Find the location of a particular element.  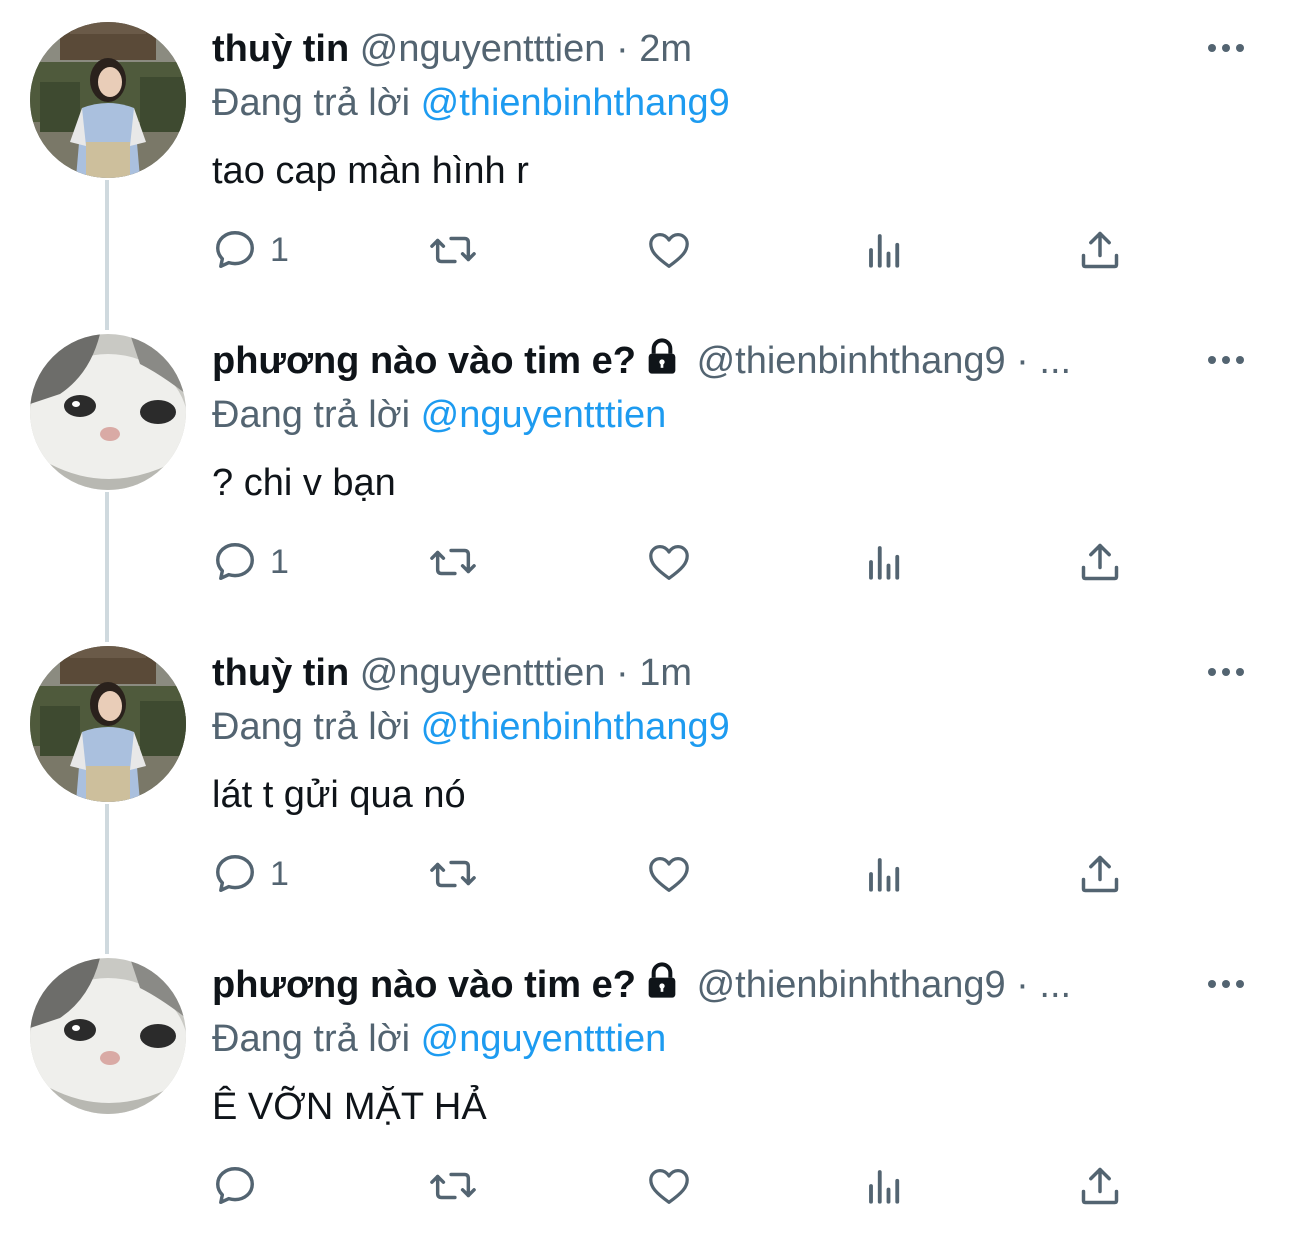

timestamp: 1m is located at coordinates (665, 673).